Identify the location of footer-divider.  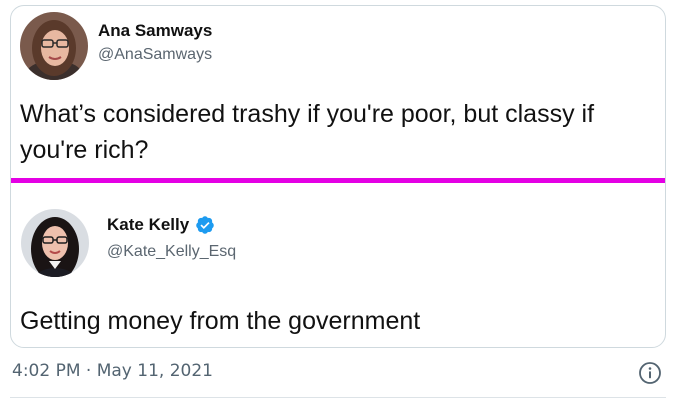
(338, 397).